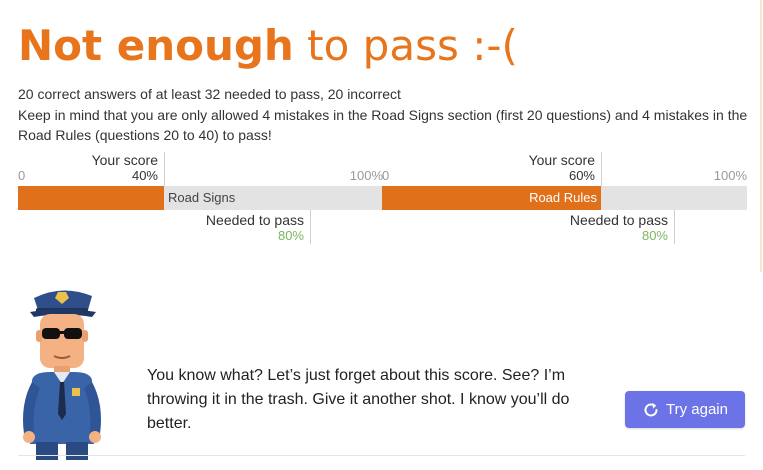  I want to click on result-title: Not enough to pass :-(, so click(268, 46).